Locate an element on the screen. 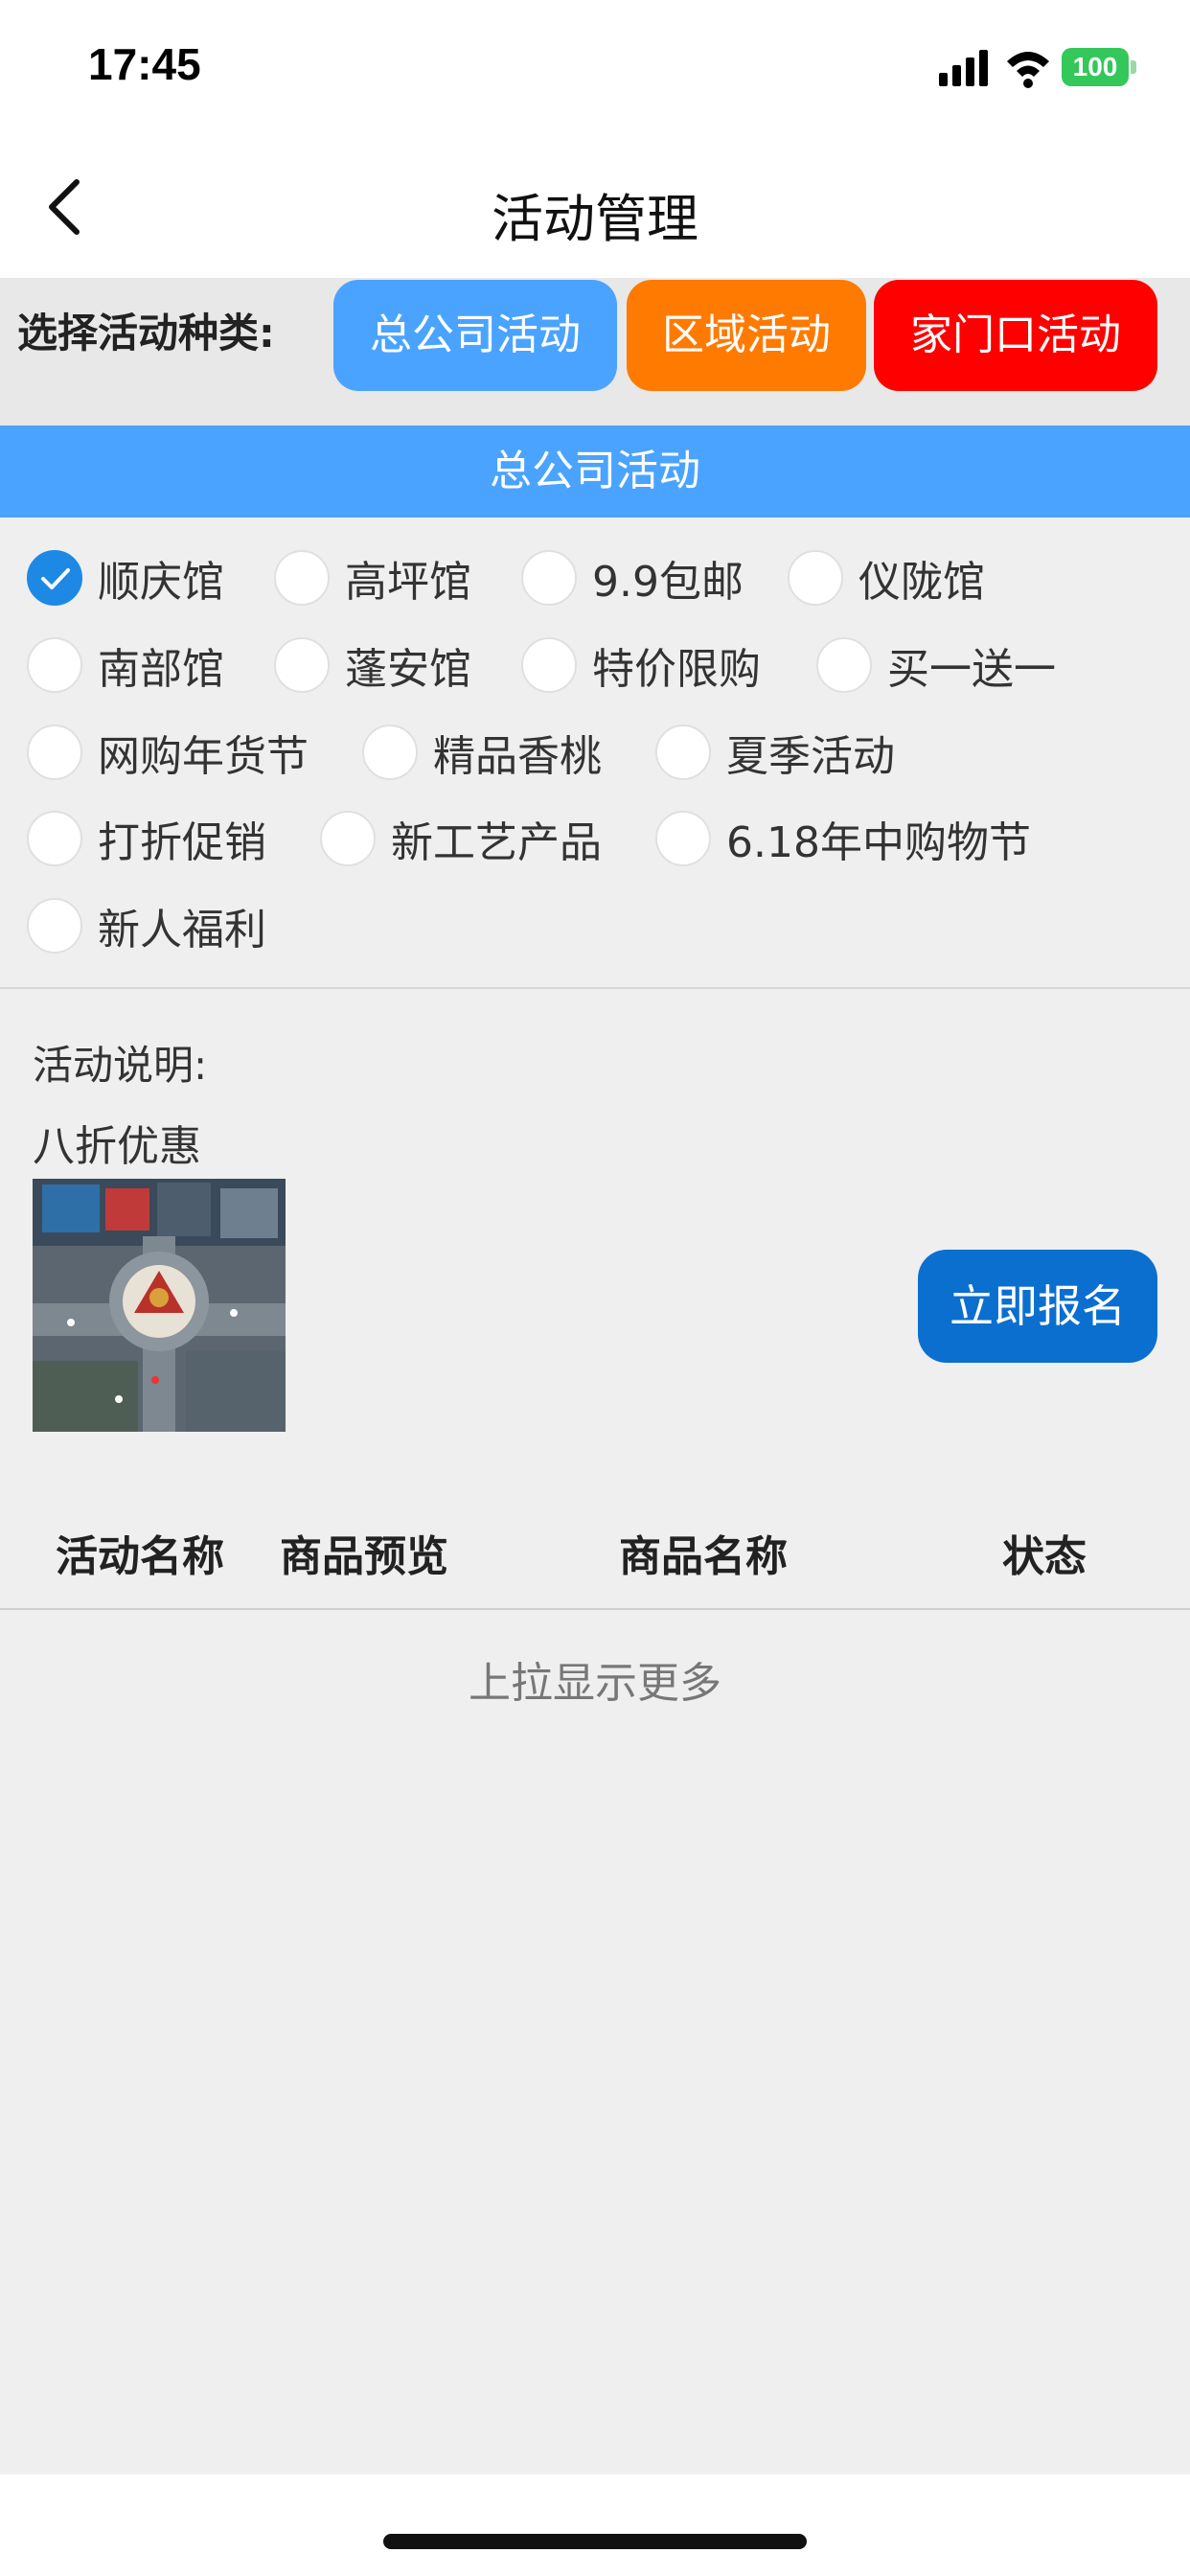  description-text: 八折优惠 is located at coordinates (117, 1146).